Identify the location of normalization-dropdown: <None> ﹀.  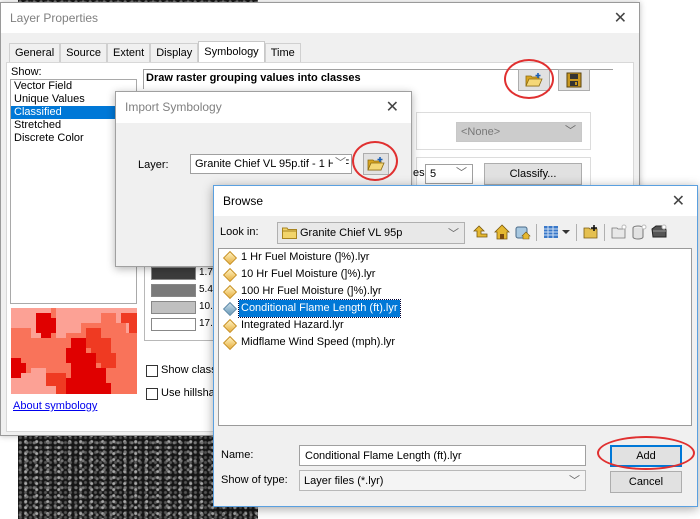
(519, 132).